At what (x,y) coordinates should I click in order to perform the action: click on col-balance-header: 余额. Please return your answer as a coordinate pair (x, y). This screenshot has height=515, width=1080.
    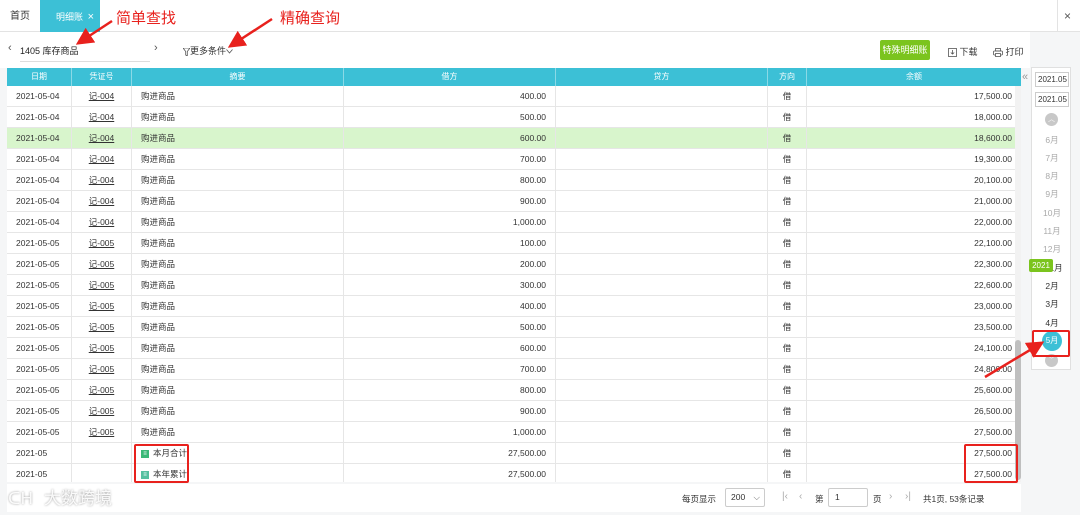
    Looking at the image, I should click on (914, 77).